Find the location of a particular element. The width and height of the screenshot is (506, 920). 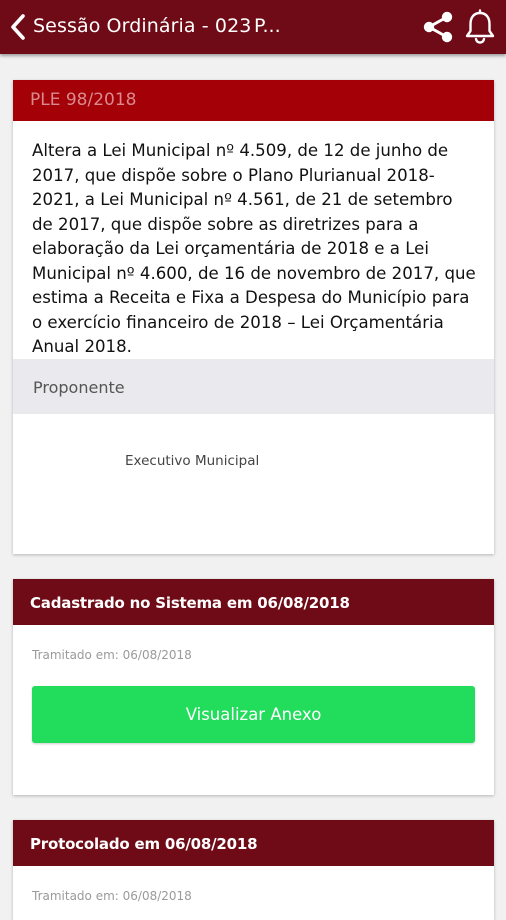

notifications-button is located at coordinates (480, 27).